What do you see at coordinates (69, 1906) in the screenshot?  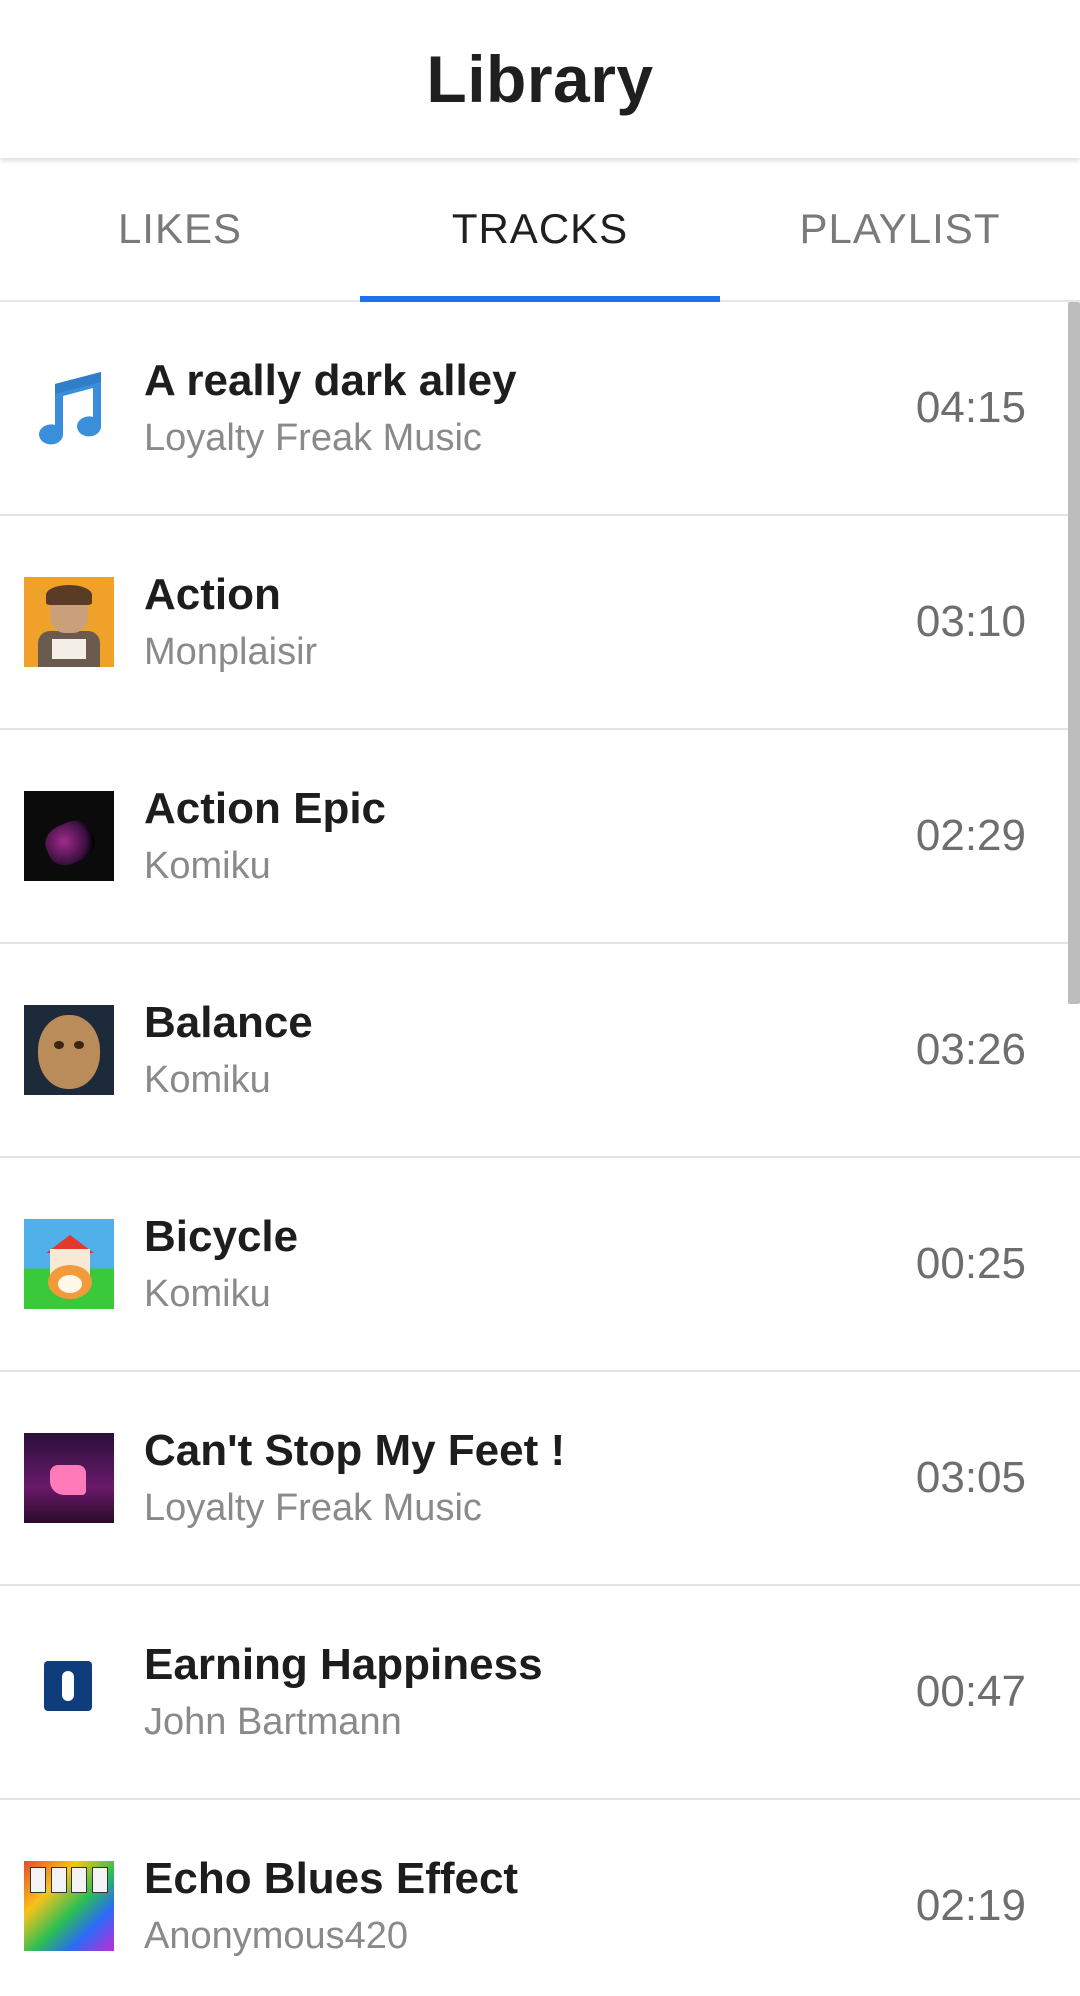 I see `album-art-echo-blues-effect` at bounding box center [69, 1906].